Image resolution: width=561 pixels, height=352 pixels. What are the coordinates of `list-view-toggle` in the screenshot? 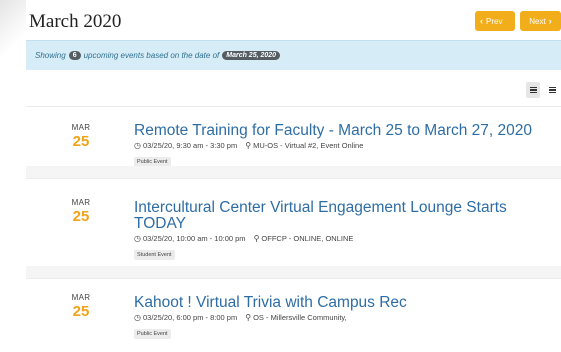 It's located at (552, 90).